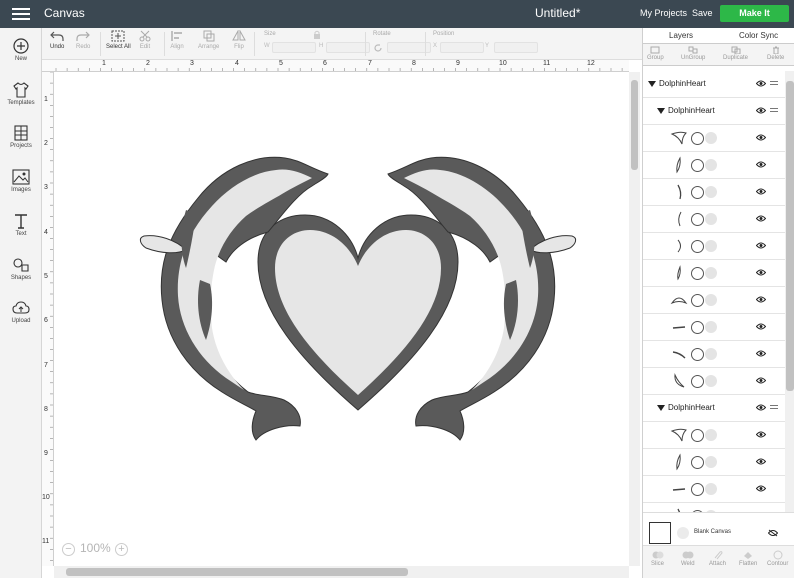 This screenshot has height=578, width=794. Describe the element at coordinates (21, 58) in the screenshot. I see `sidebar-item-new: New` at that location.